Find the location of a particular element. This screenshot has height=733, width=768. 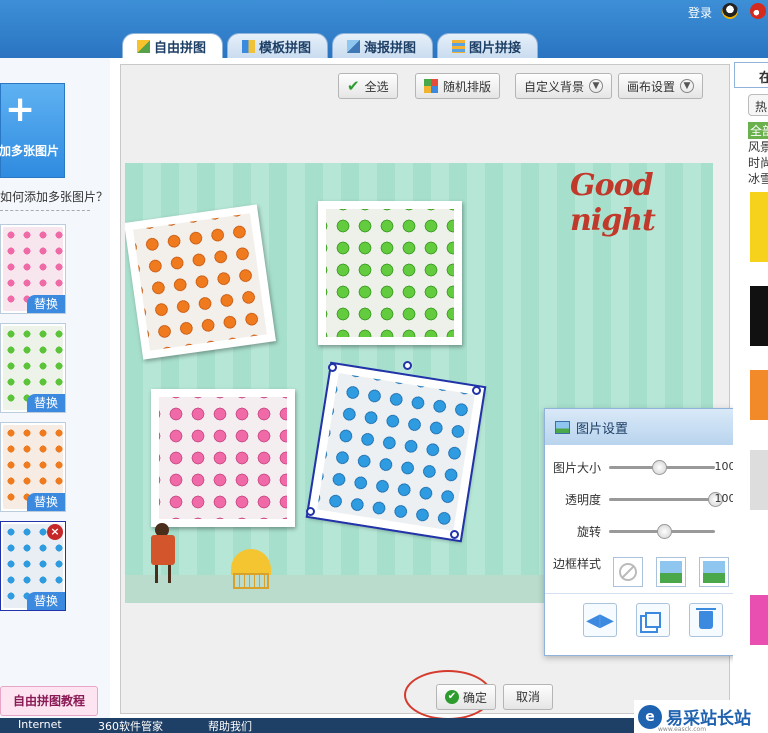

random-layout-button: 随机排版 is located at coordinates (458, 86).